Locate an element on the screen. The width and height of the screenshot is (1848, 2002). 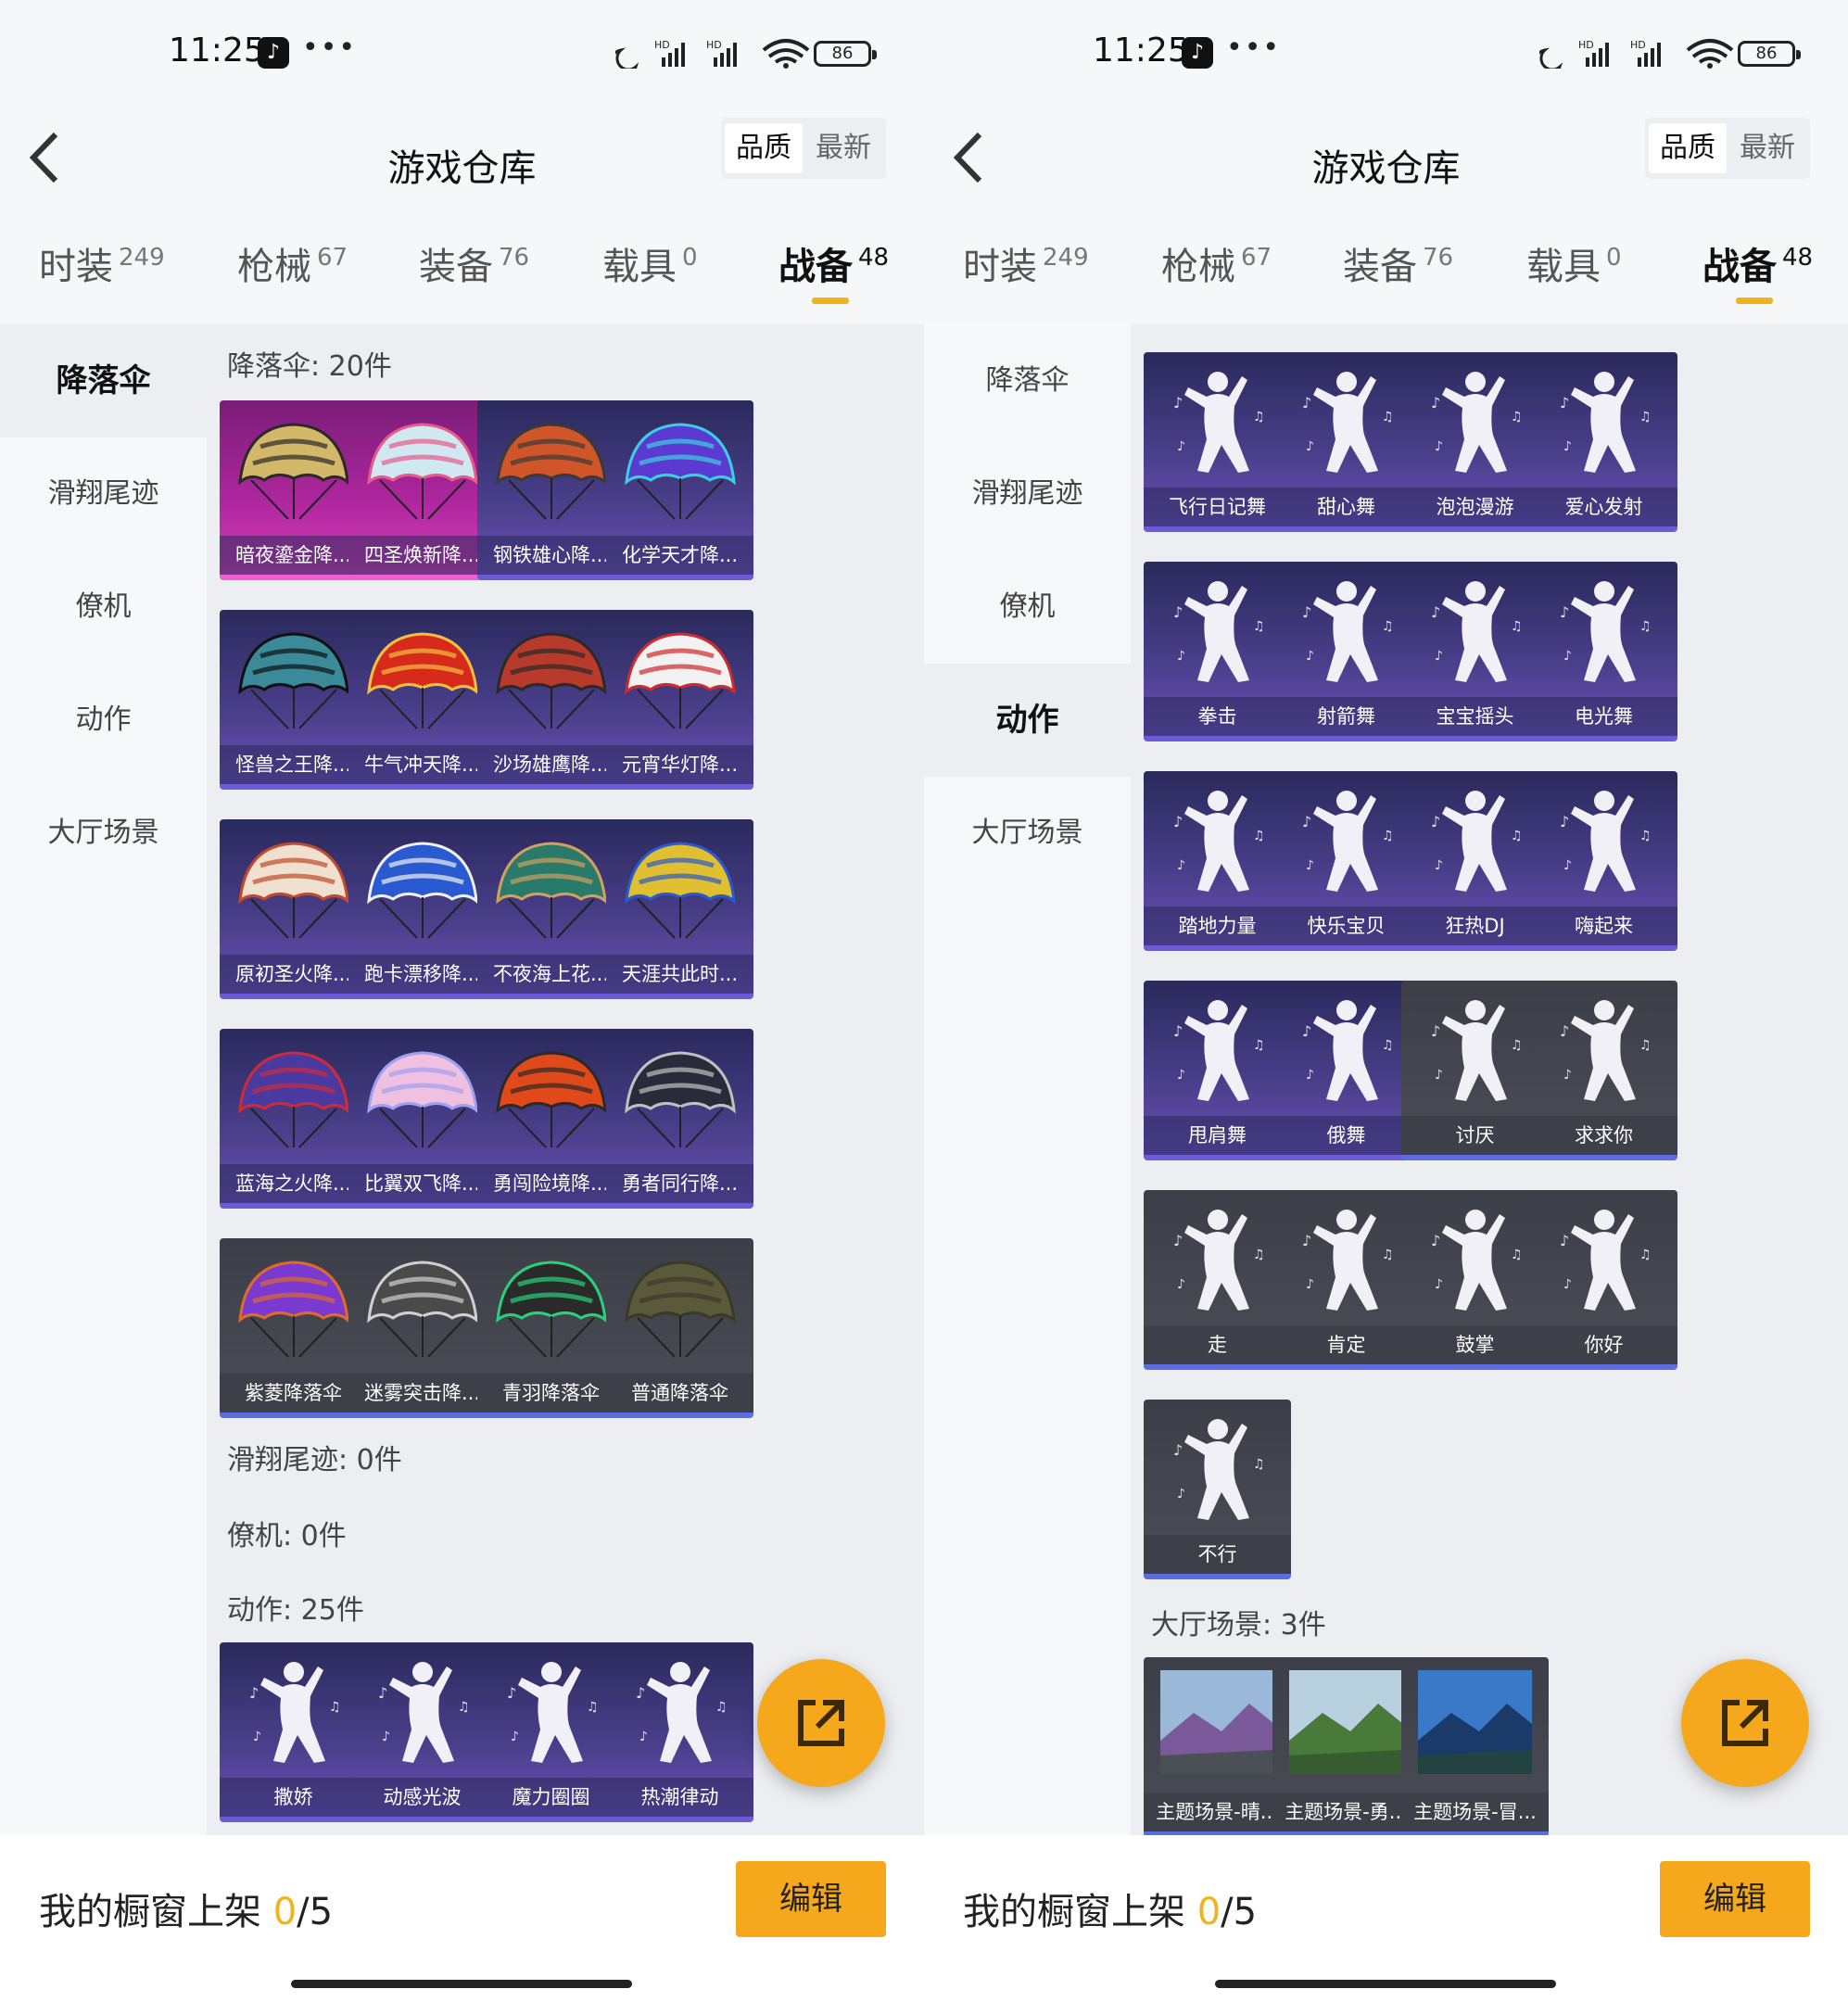
item-card: ♪ ♫ ♪ 你好 is located at coordinates (1603, 1280).